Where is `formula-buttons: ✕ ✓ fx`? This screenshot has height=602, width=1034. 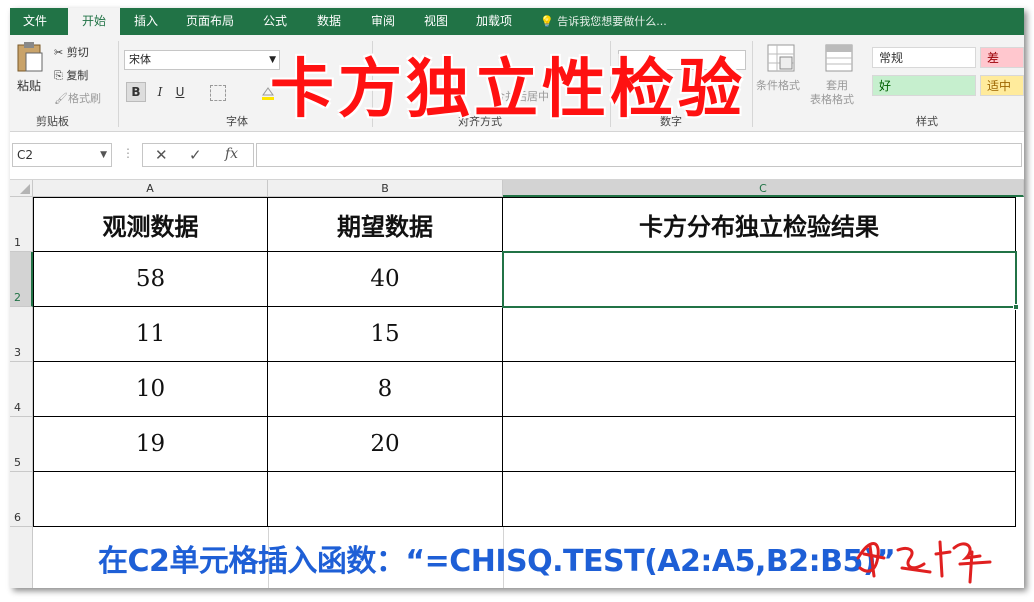
formula-buttons: ✕ ✓ fx is located at coordinates (198, 155).